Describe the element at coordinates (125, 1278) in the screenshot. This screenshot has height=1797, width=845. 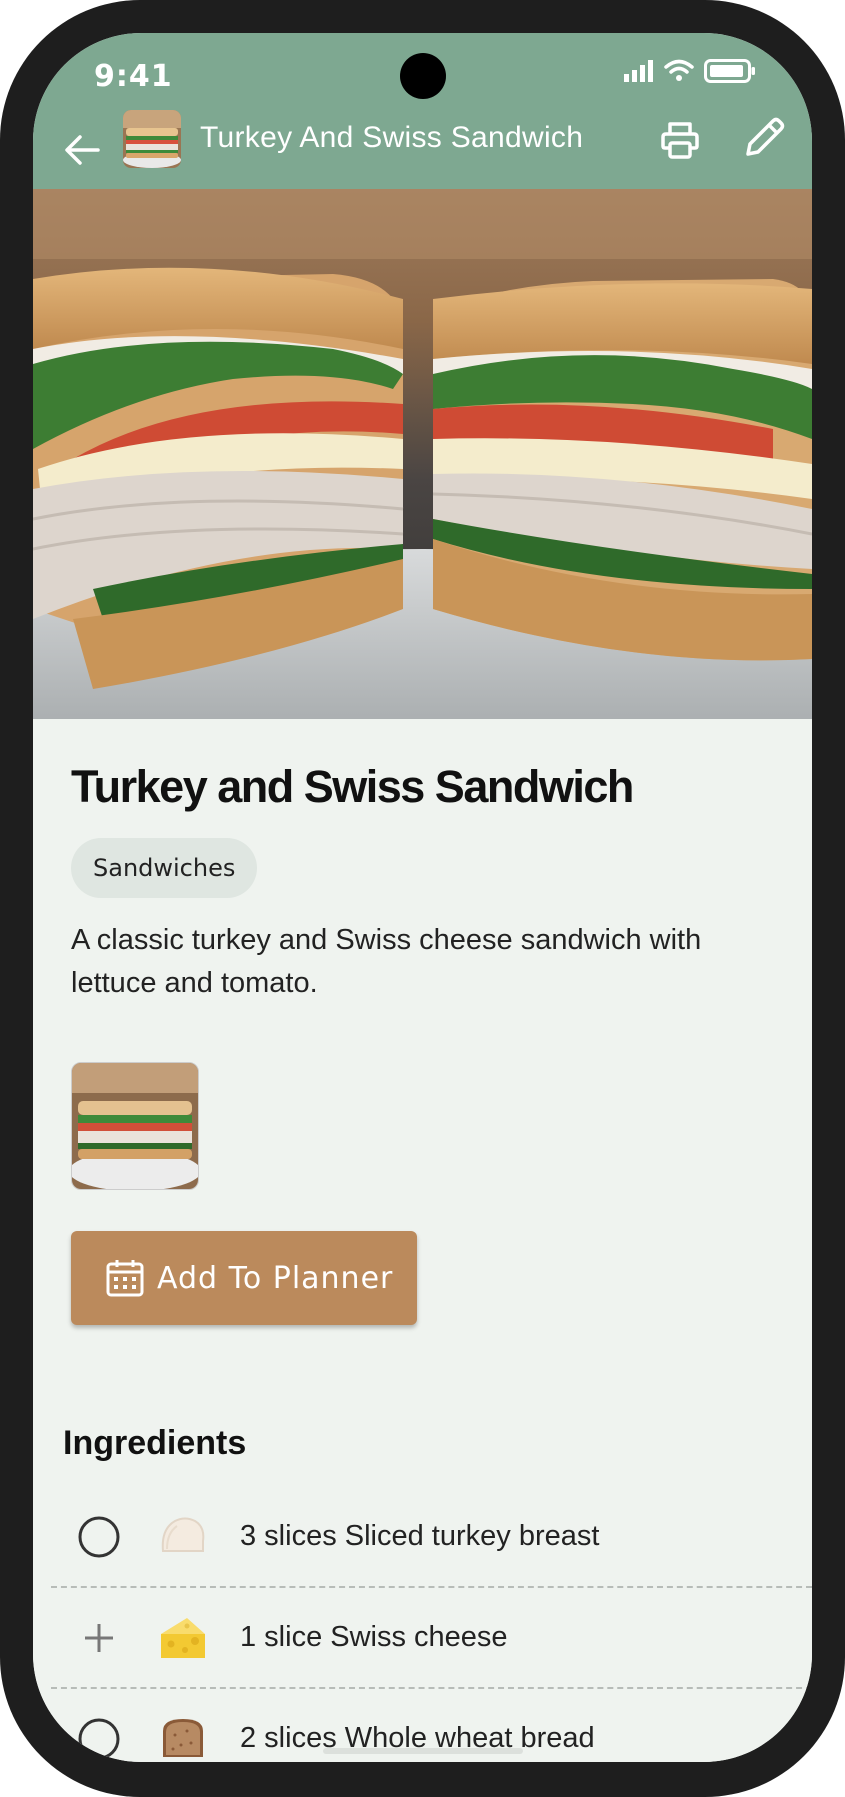
I see `calendar-icon` at that location.